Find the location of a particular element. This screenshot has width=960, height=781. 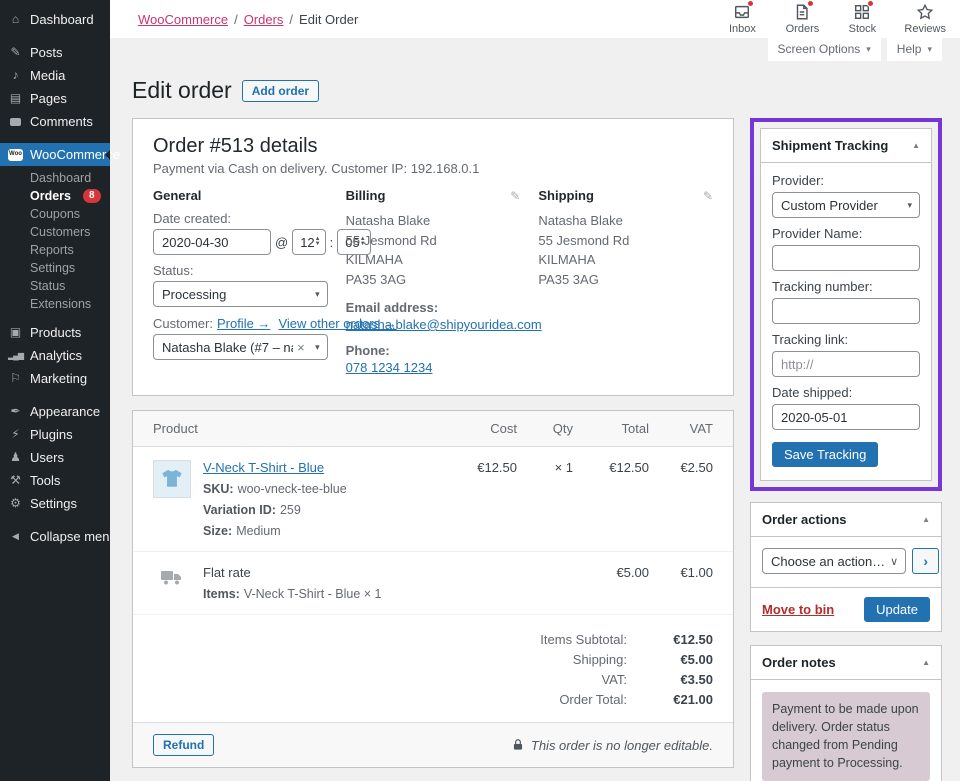

sidebar-item-analytics: Analytics is located at coordinates (55, 355).